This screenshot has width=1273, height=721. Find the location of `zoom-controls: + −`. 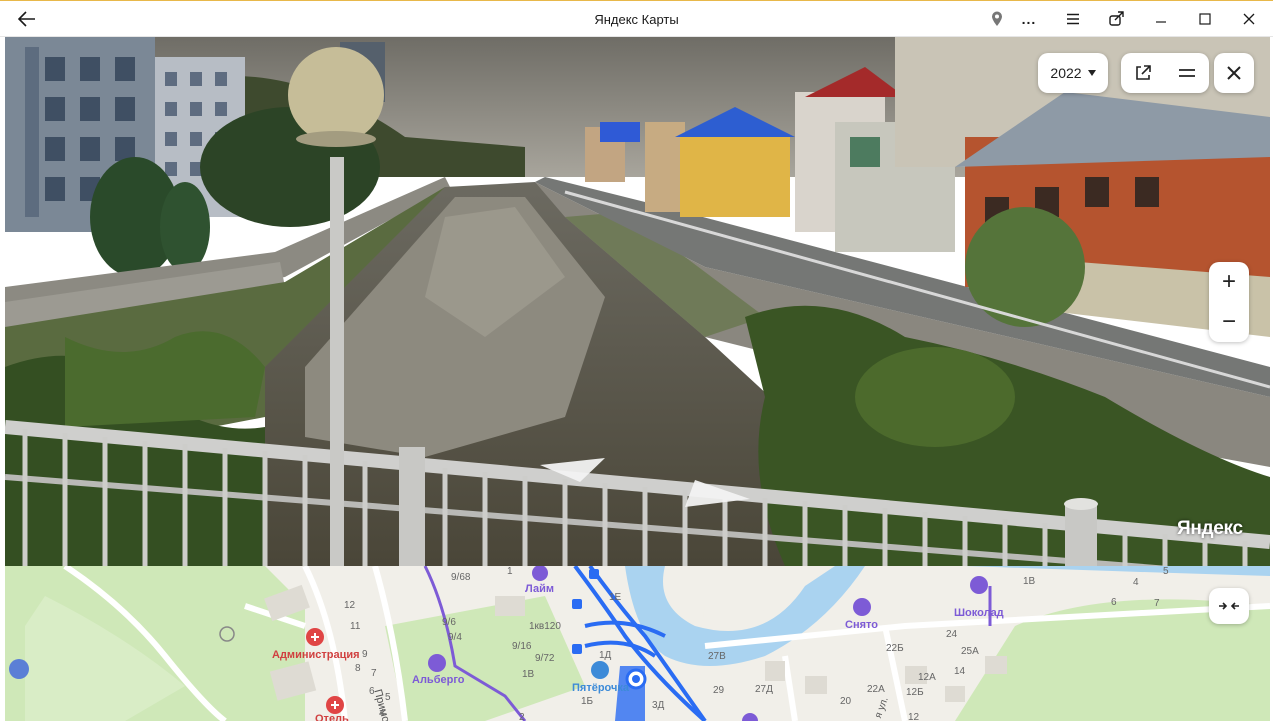

zoom-controls: + − is located at coordinates (1229, 302).